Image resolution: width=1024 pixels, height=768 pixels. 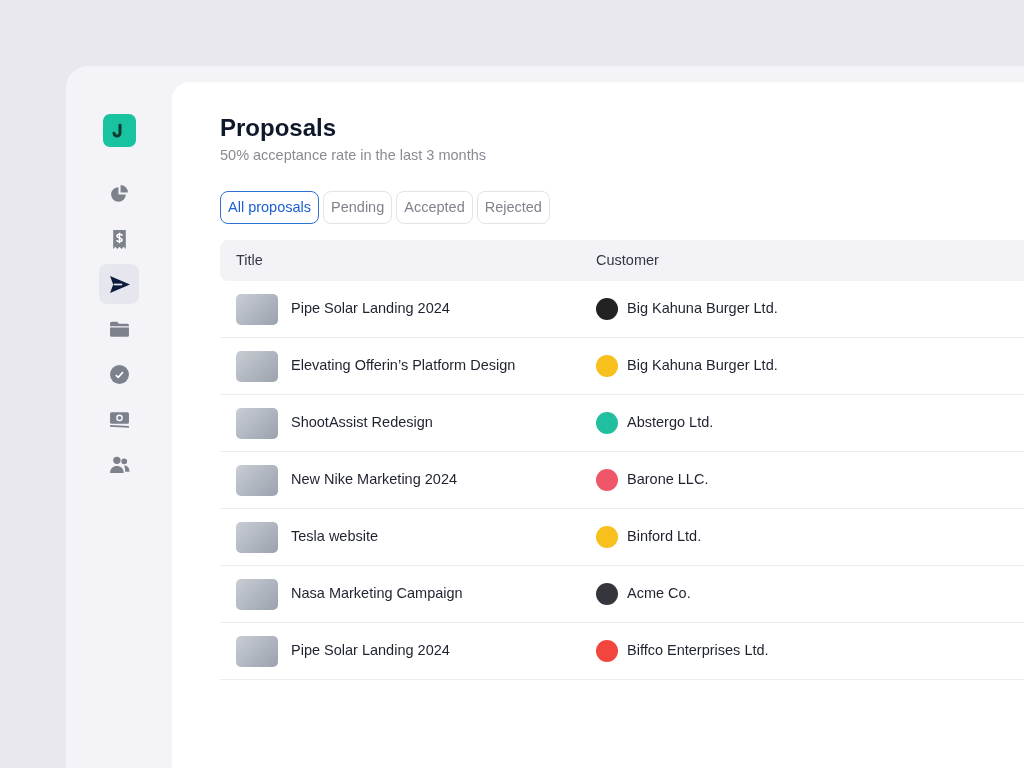 I want to click on check-circle-icon, so click(x=119, y=374).